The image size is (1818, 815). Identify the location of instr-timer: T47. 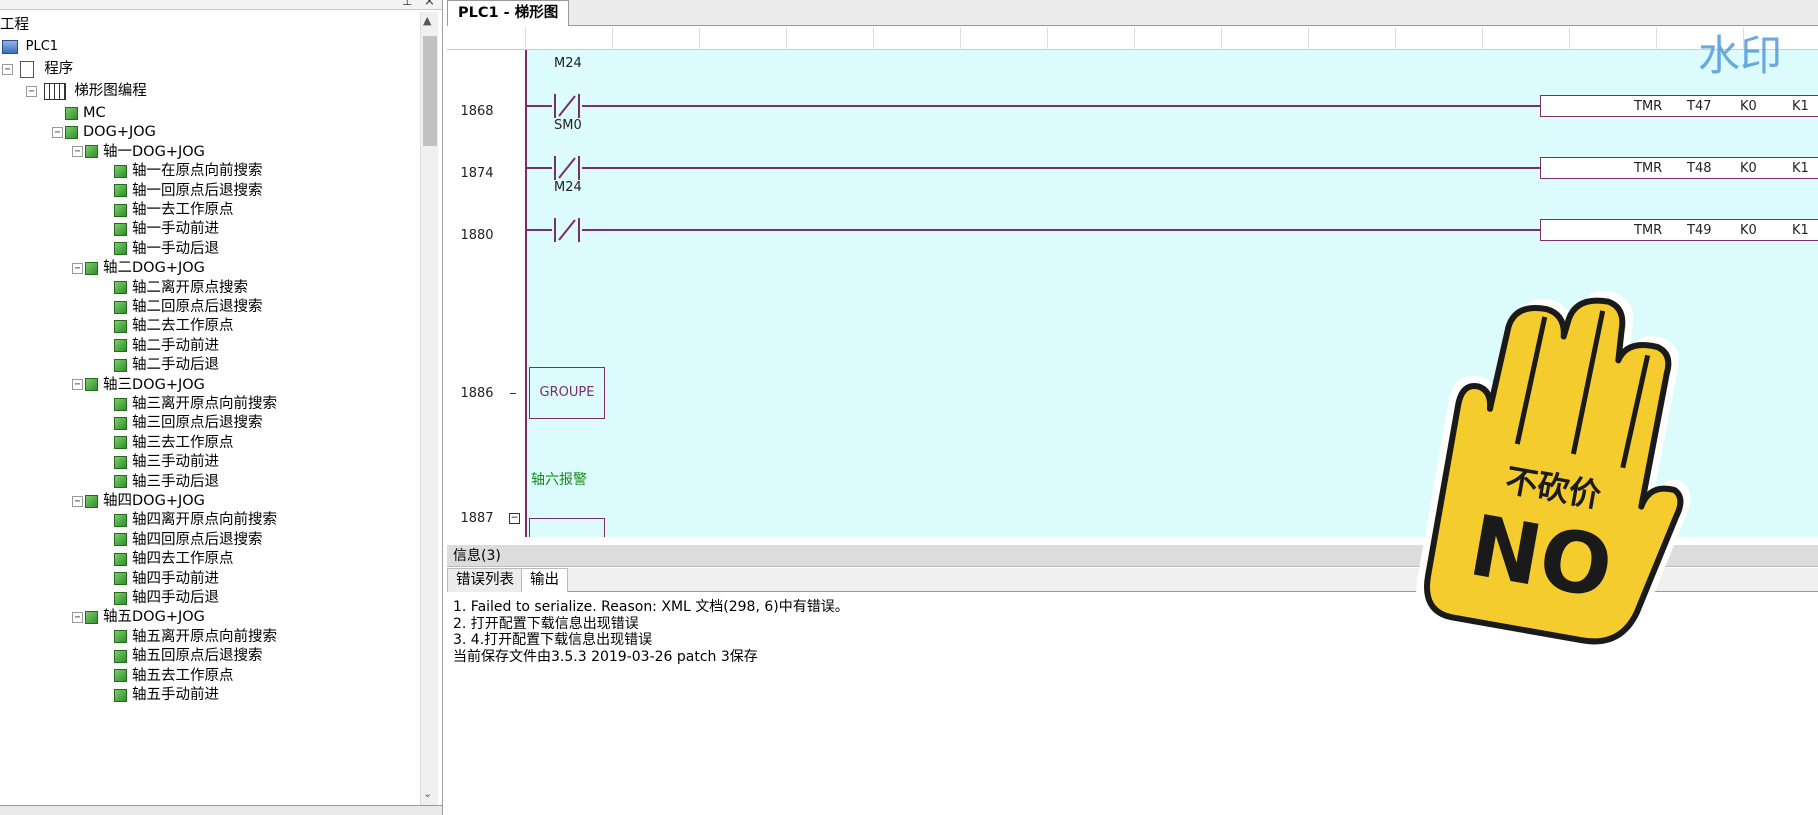
(1699, 106).